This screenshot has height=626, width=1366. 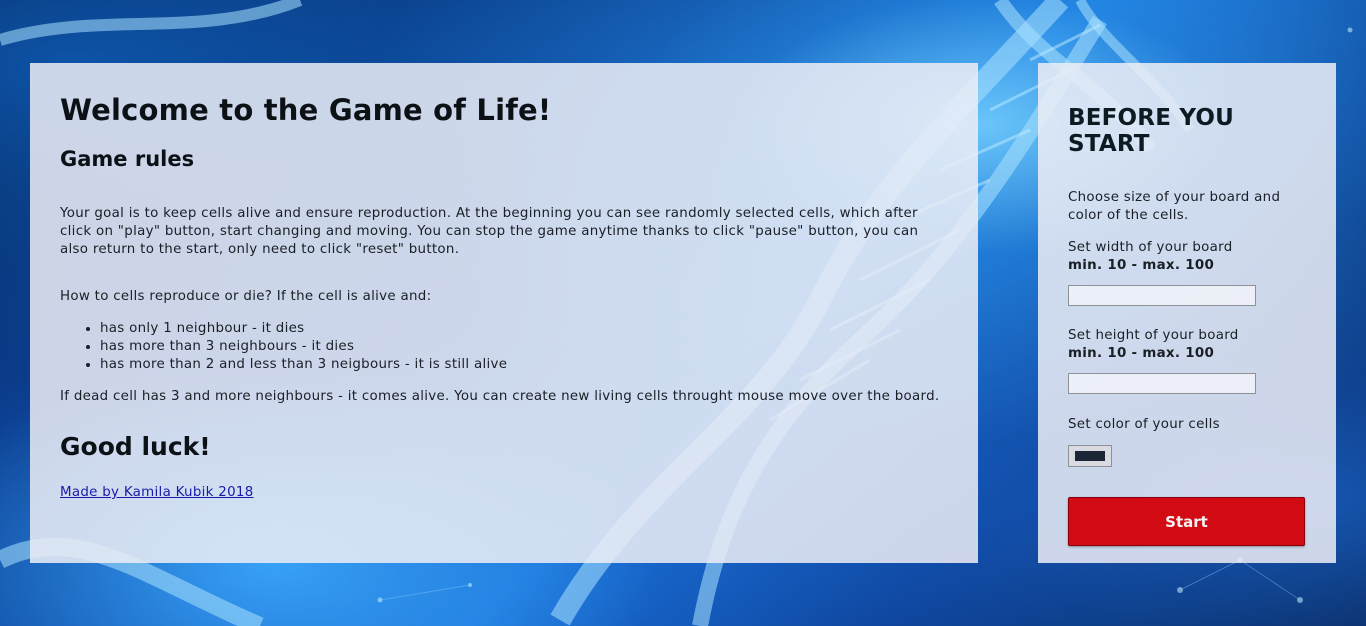 What do you see at coordinates (1141, 265) in the screenshot?
I see `width-limit: min. 10 - max. 100` at bounding box center [1141, 265].